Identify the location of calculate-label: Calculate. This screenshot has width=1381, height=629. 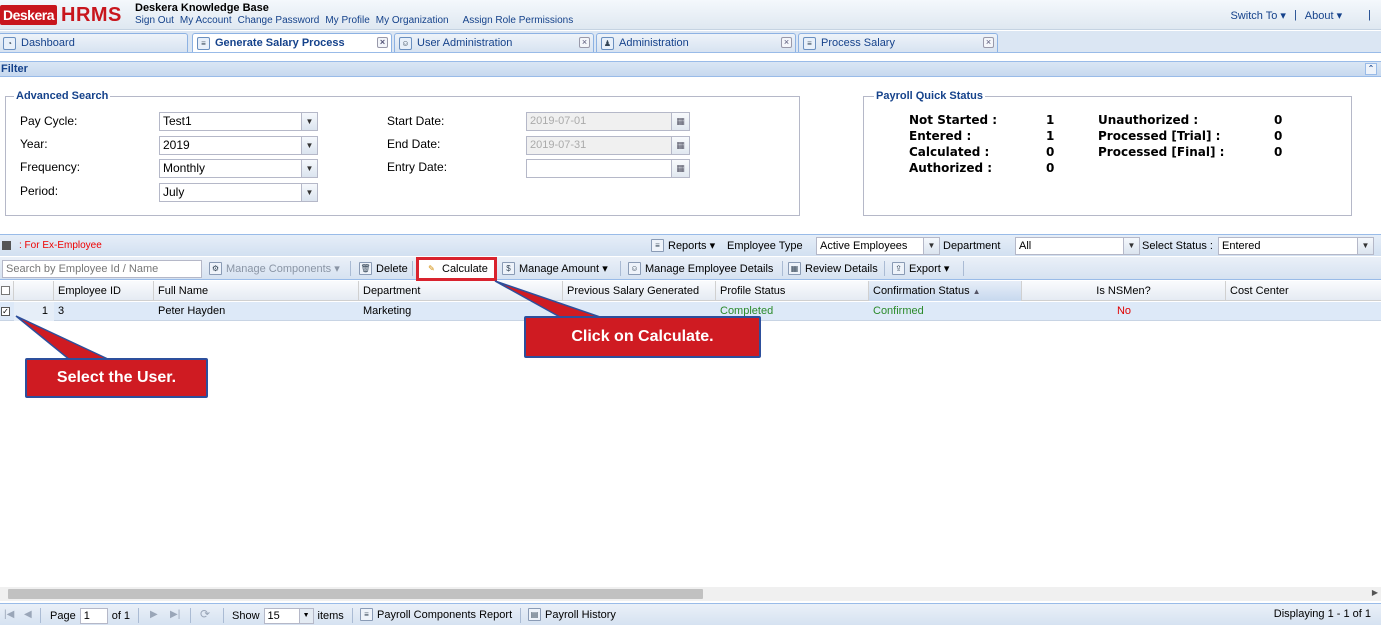
(465, 269).